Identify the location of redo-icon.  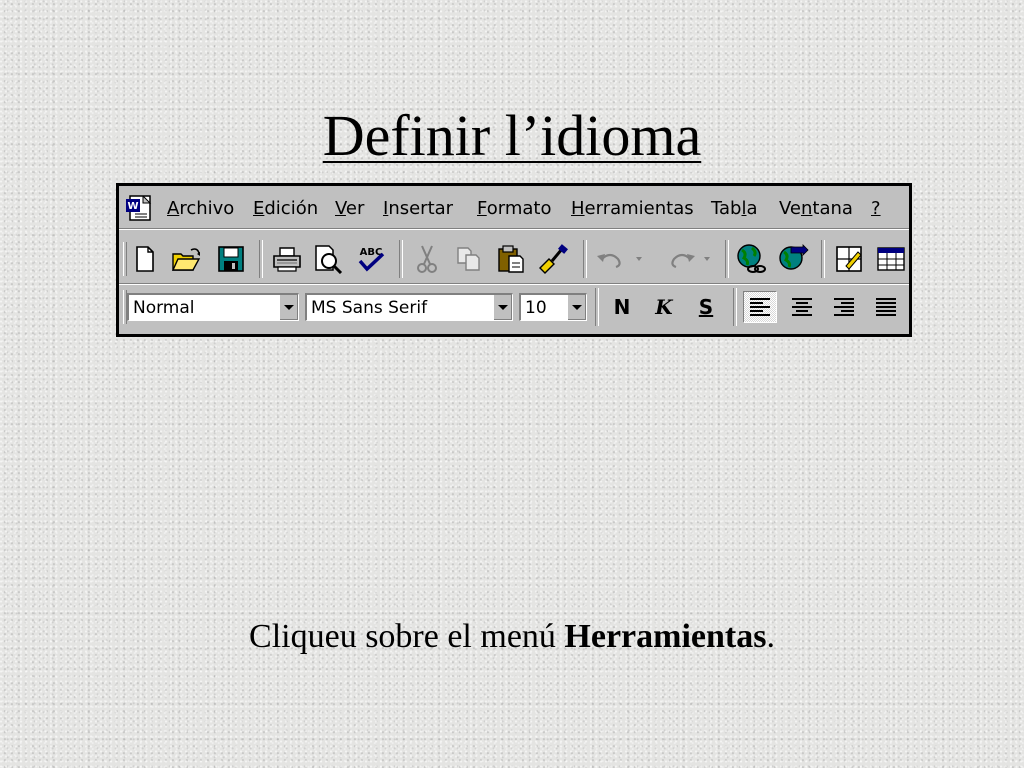
(690, 261).